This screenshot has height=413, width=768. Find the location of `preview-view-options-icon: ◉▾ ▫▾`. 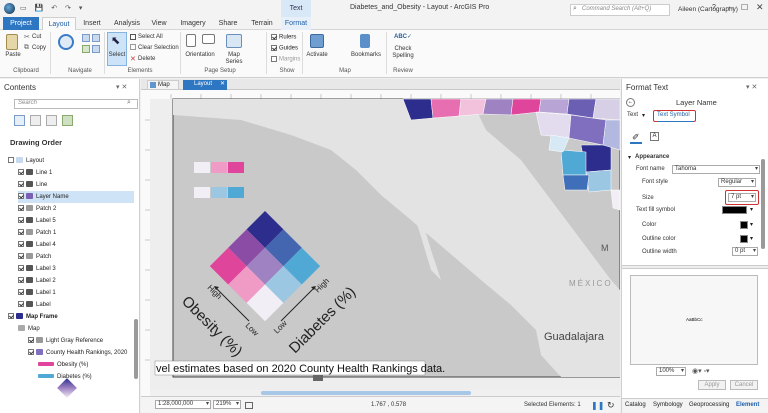

preview-view-options-icon: ◉▾ ▫▾ is located at coordinates (701, 371).